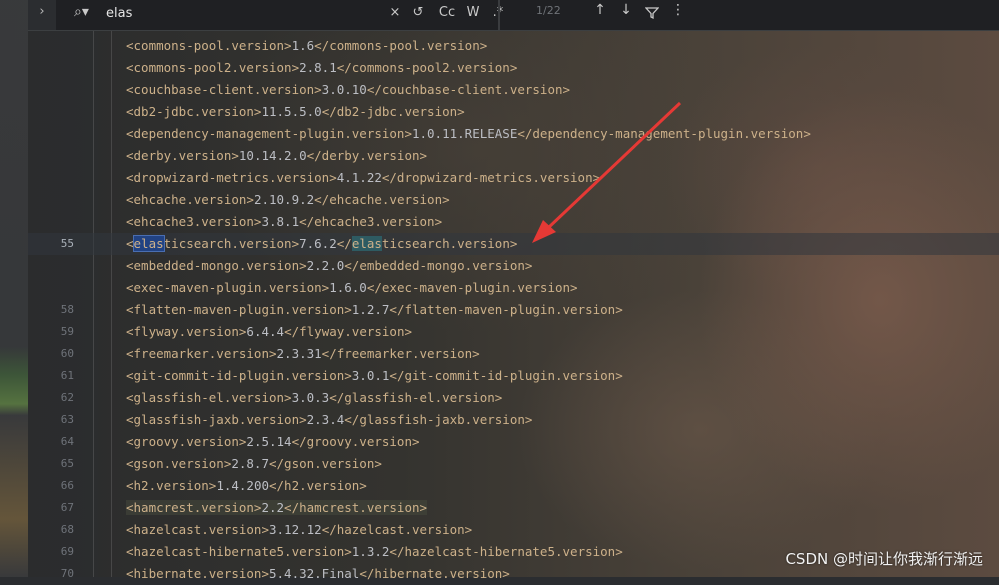 The width and height of the screenshot is (999, 585). Describe the element at coordinates (607, 172) in the screenshot. I see `annotation-arrow-icon` at that location.